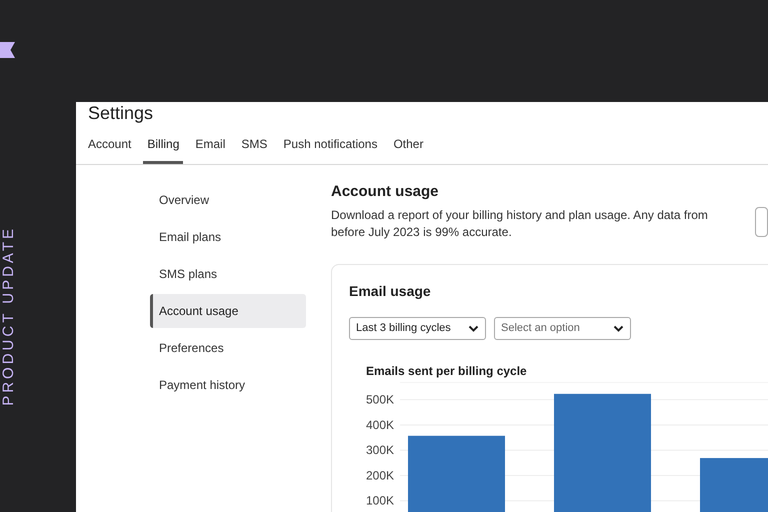 The width and height of the screenshot is (768, 512). What do you see at coordinates (380, 475) in the screenshot?
I see `axis-label: 200K` at bounding box center [380, 475].